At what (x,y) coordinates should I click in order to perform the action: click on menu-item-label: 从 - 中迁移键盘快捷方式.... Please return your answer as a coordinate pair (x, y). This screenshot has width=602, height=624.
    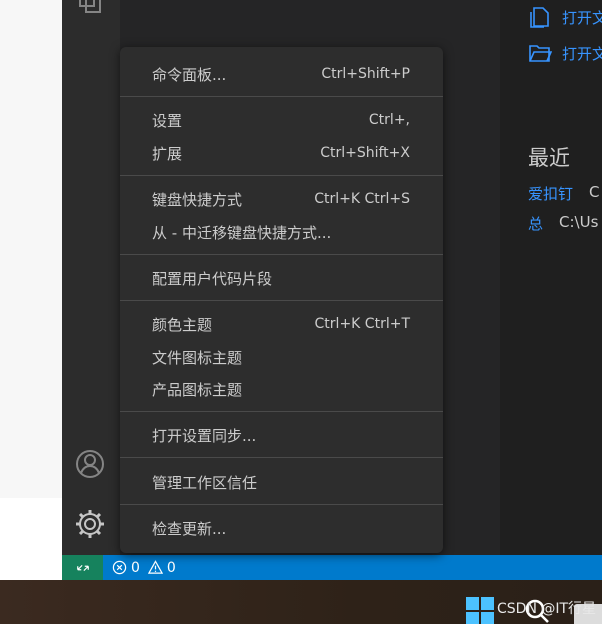
    Looking at the image, I should click on (242, 232).